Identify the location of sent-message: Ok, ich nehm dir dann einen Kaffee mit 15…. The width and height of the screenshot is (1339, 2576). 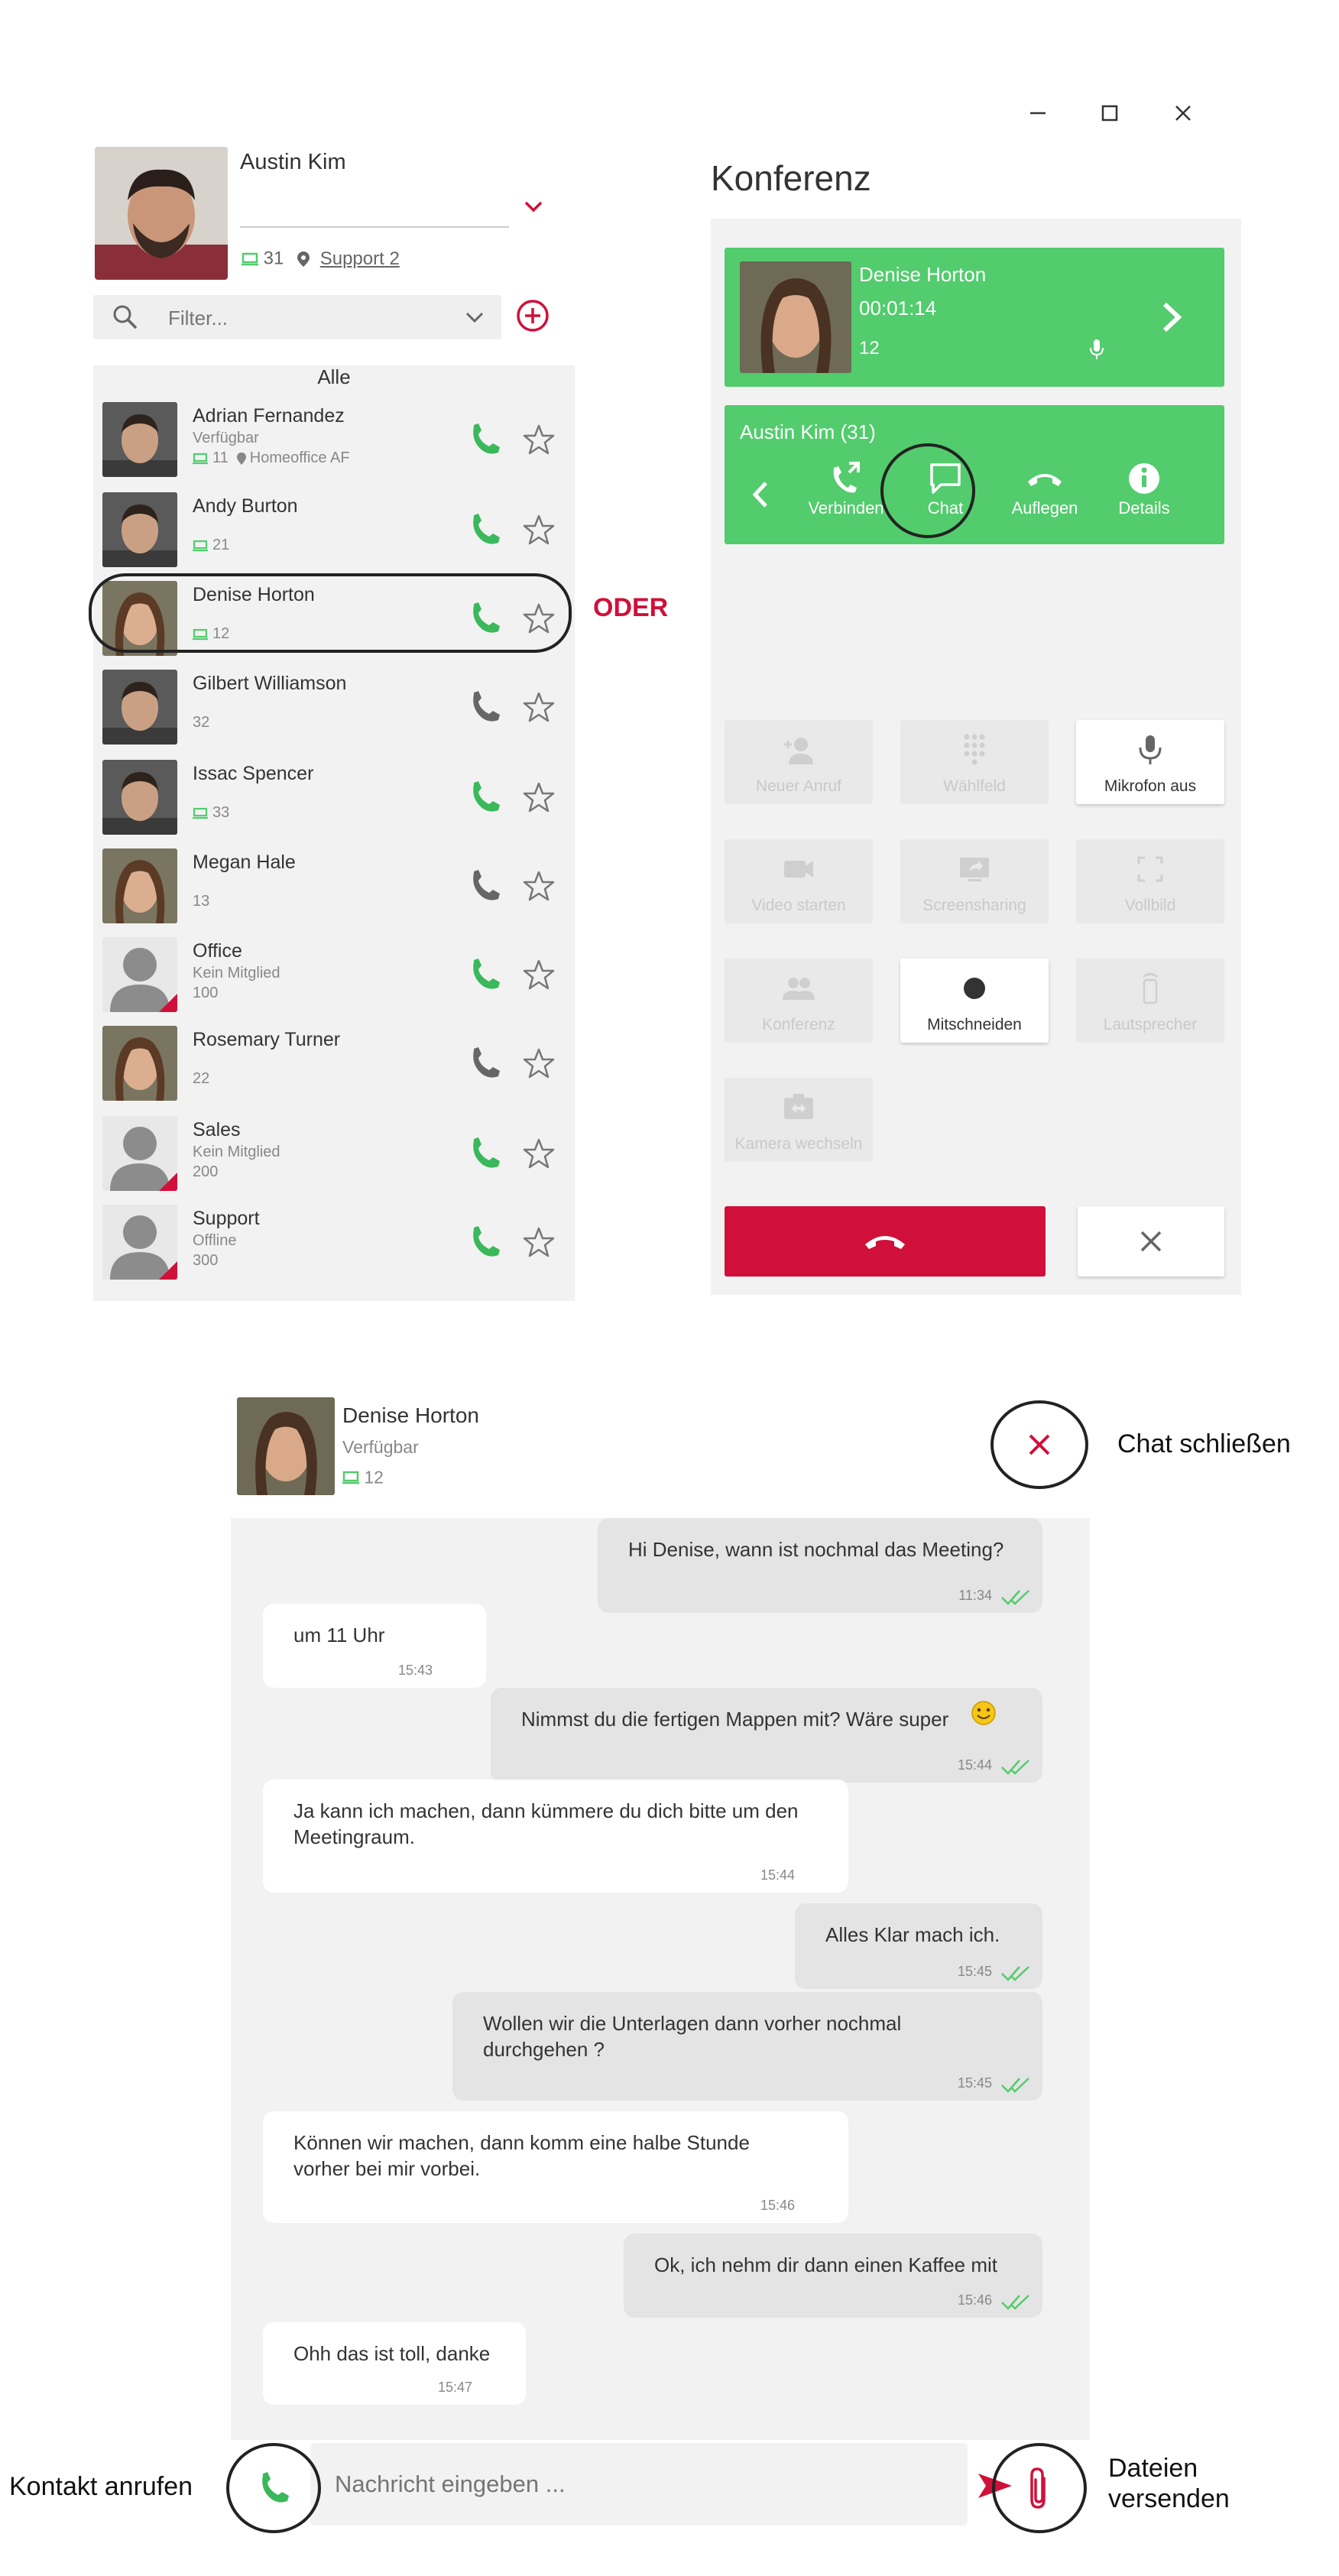
(833, 2276).